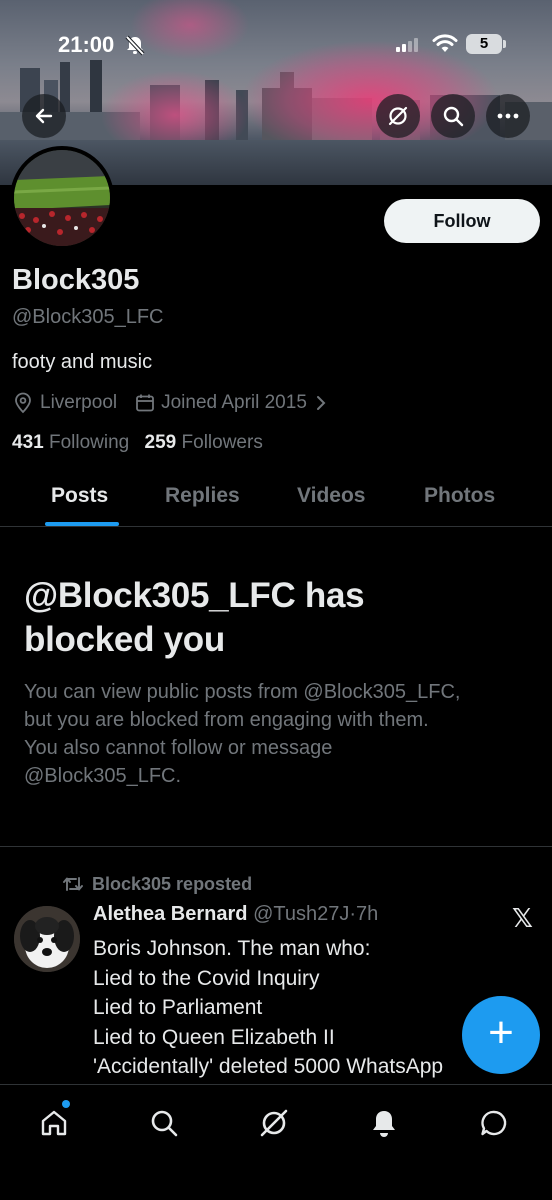 Image resolution: width=552 pixels, height=1200 pixels. What do you see at coordinates (76, 280) in the screenshot?
I see `profile-display-name: Block305` at bounding box center [76, 280].